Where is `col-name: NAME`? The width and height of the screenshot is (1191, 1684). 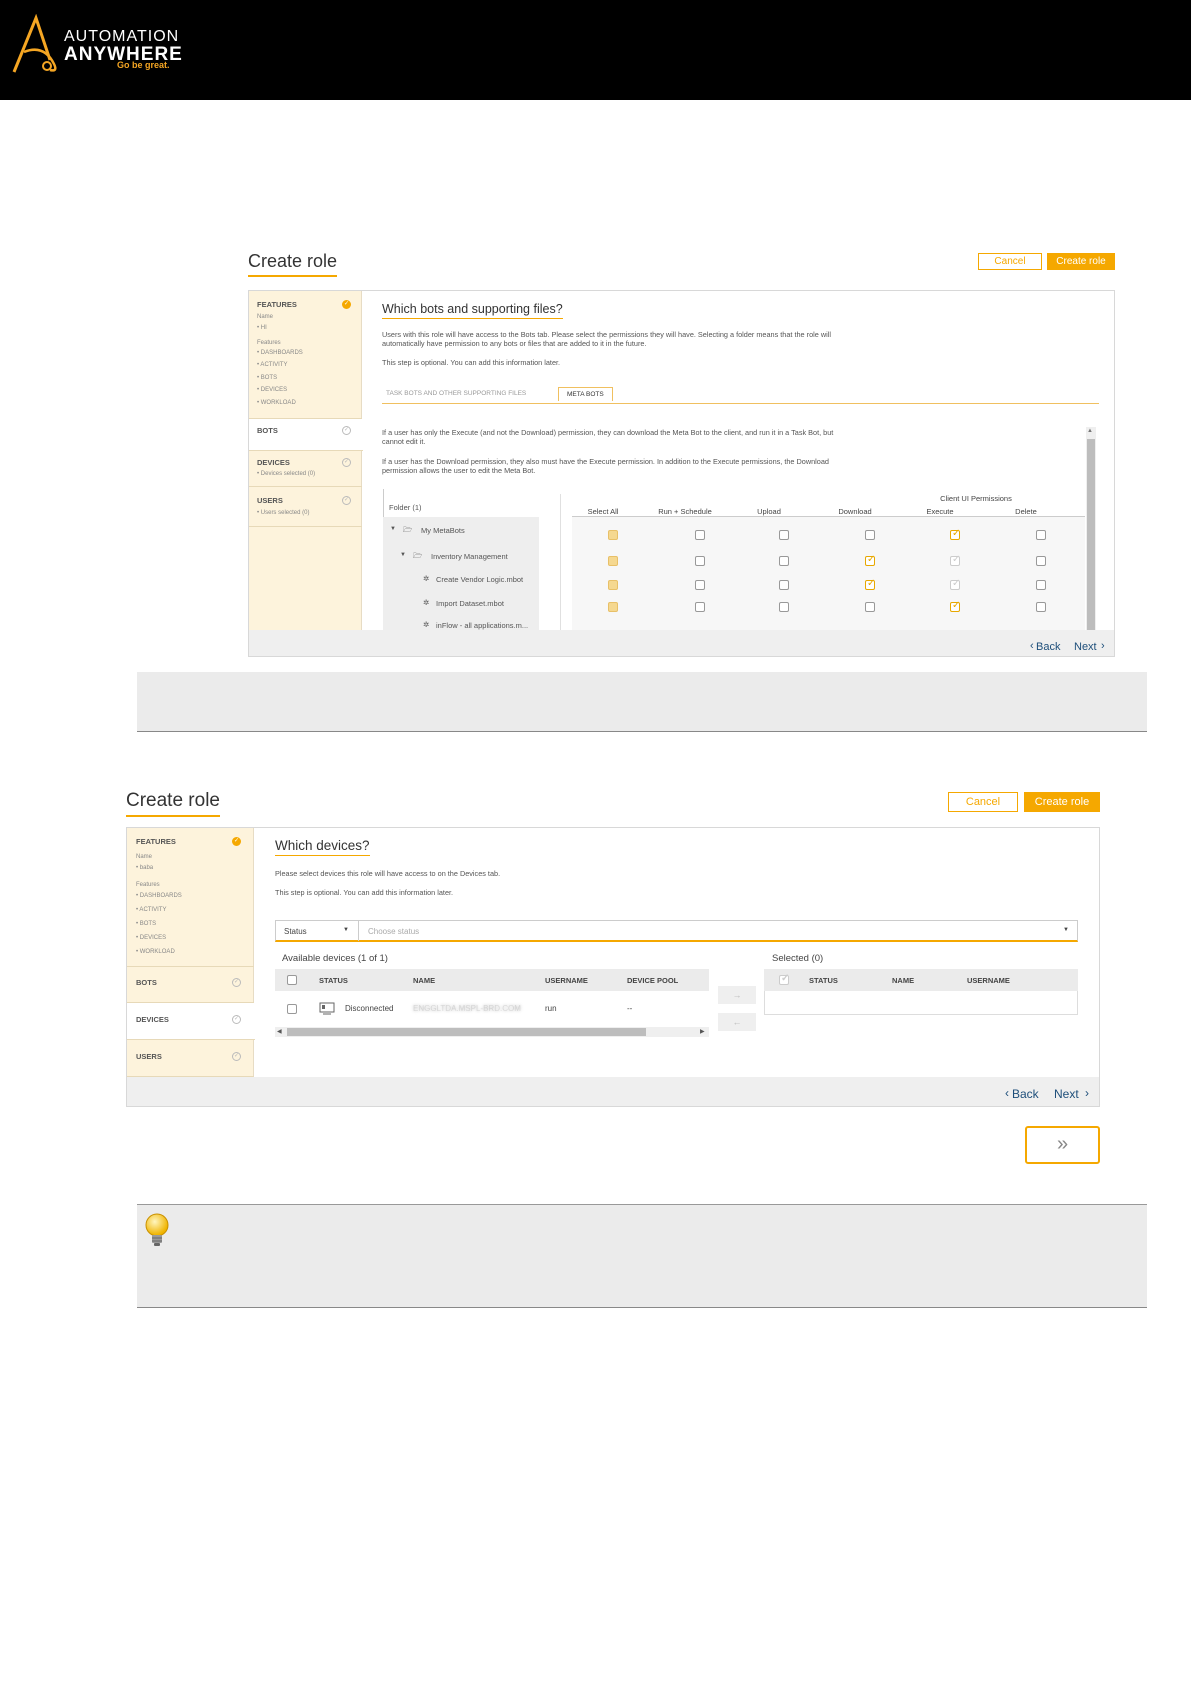 col-name: NAME is located at coordinates (903, 980).